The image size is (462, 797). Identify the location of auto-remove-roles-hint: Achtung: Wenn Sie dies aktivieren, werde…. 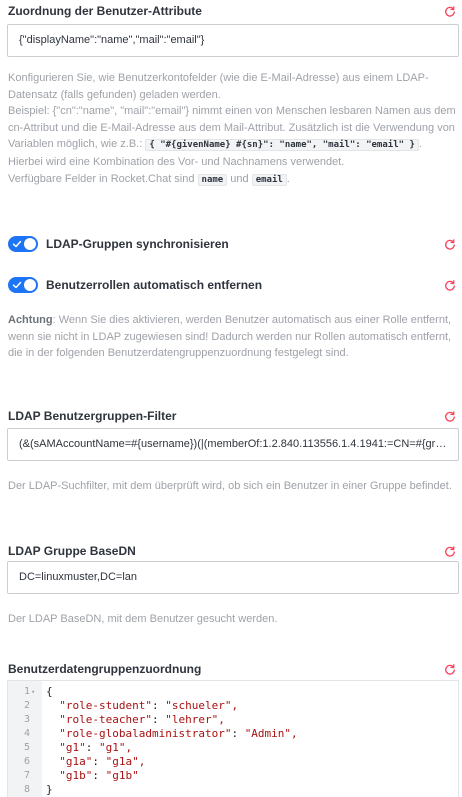
(232, 337).